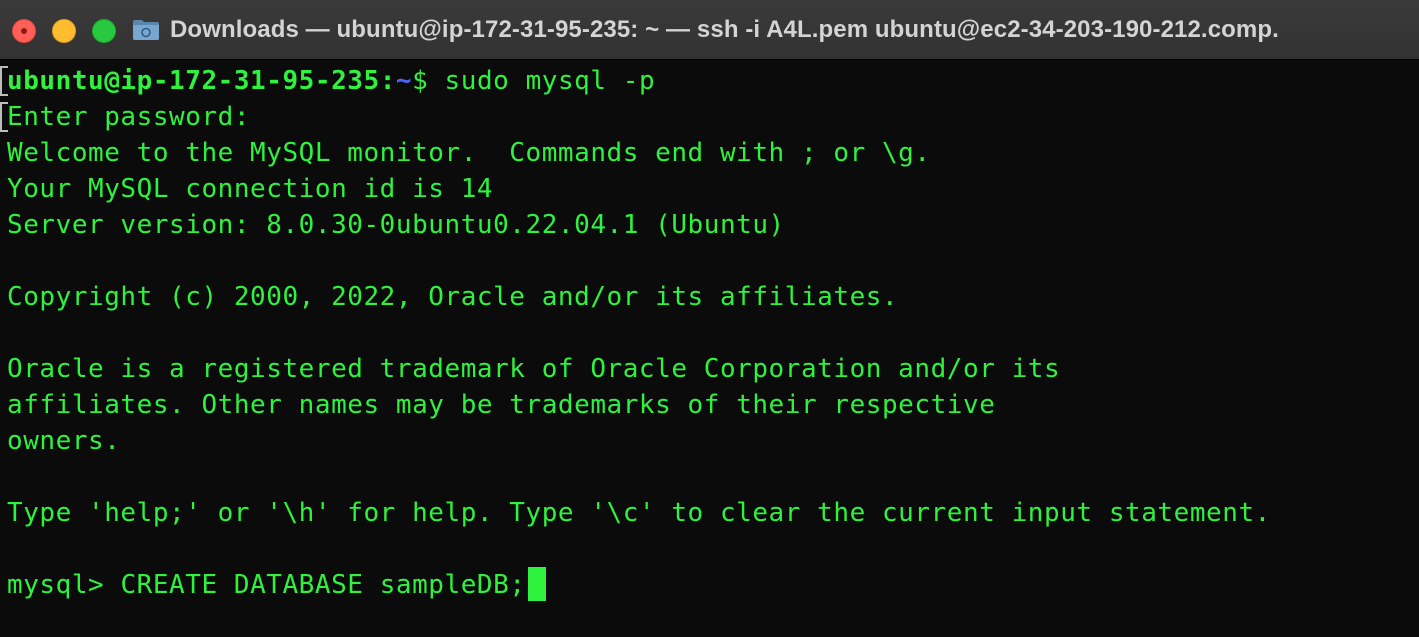 The width and height of the screenshot is (1419, 637). What do you see at coordinates (64, 441) in the screenshot?
I see `trademark-line-3: owners.` at bounding box center [64, 441].